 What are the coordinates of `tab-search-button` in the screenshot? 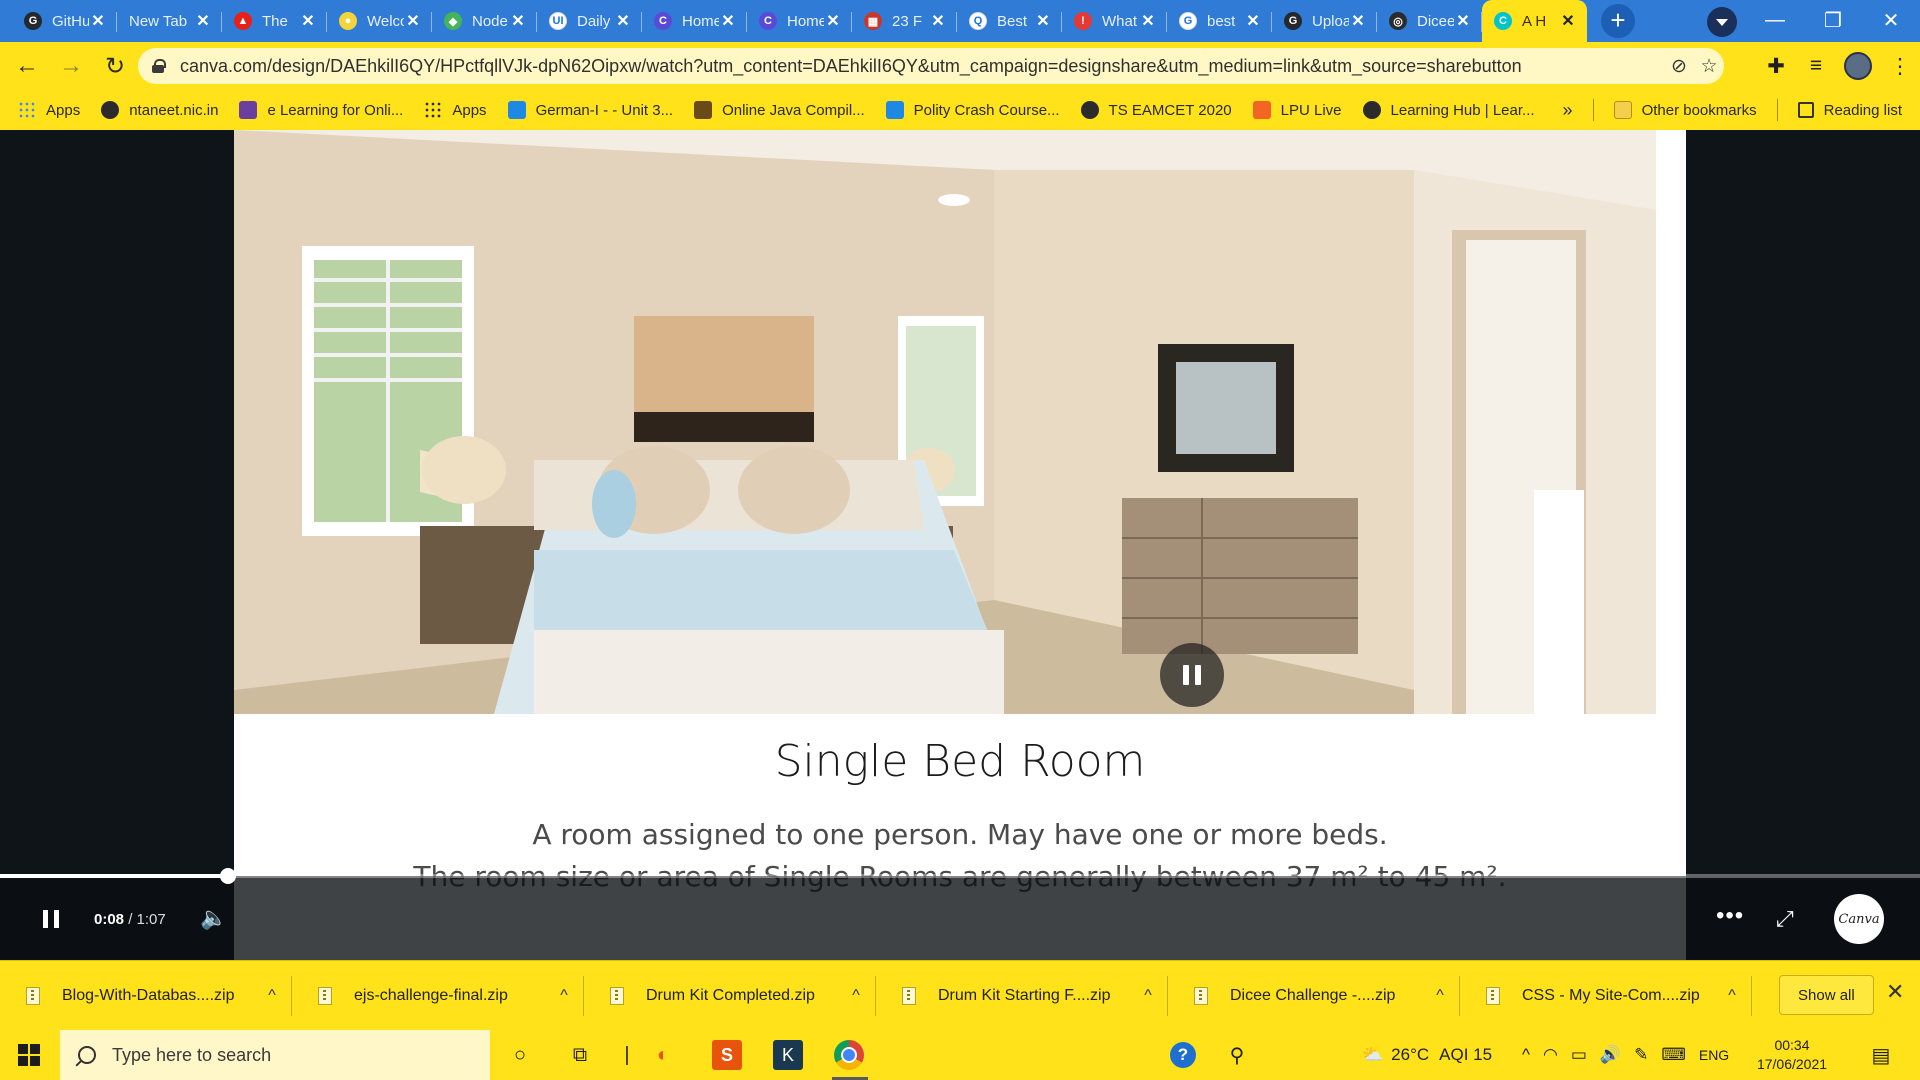 It's located at (1722, 22).